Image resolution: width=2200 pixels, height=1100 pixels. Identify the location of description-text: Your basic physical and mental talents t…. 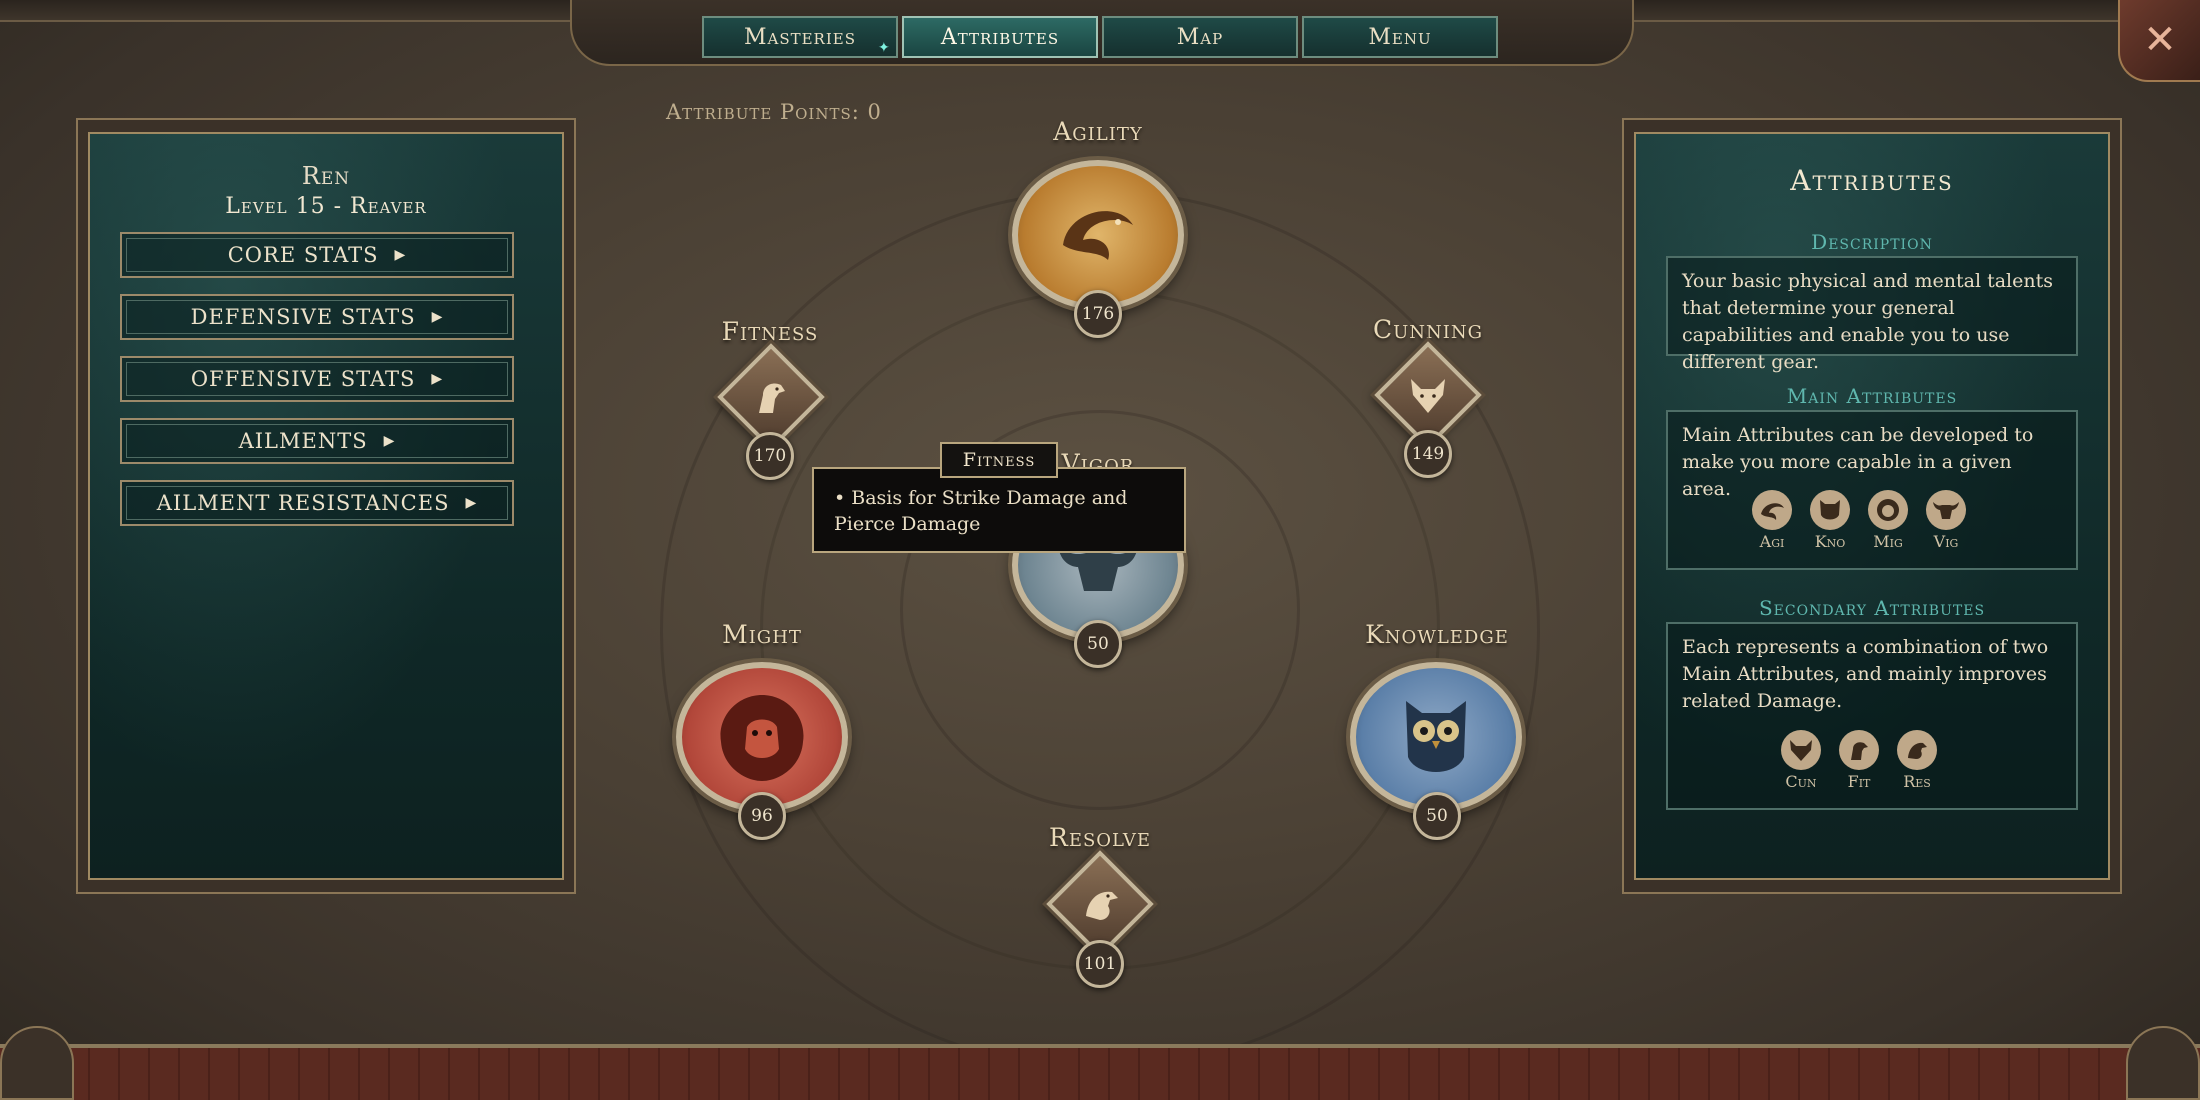
(1872, 314).